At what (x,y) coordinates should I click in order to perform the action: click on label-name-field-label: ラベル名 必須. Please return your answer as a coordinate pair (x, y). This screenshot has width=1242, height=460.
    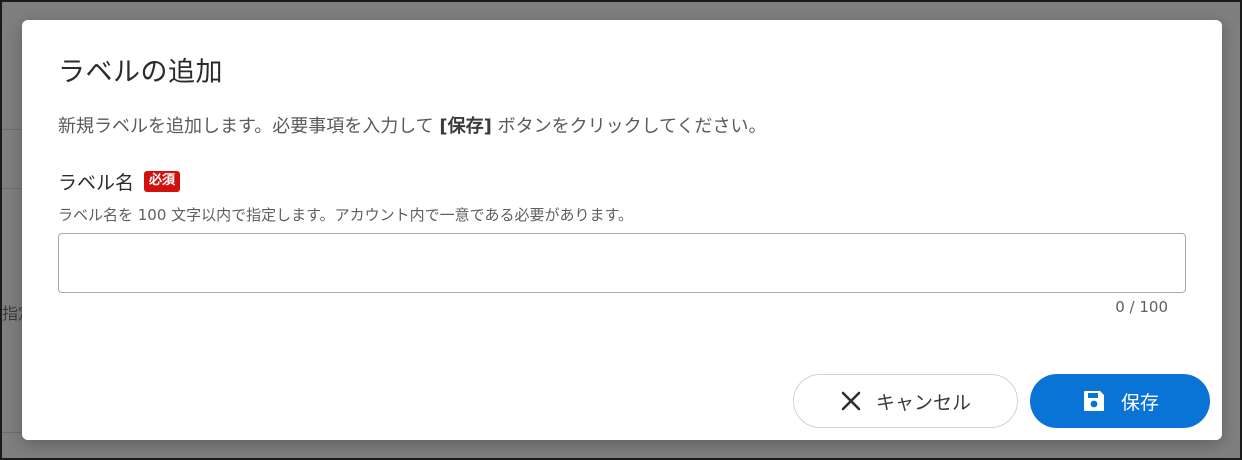
    Looking at the image, I should click on (119, 181).